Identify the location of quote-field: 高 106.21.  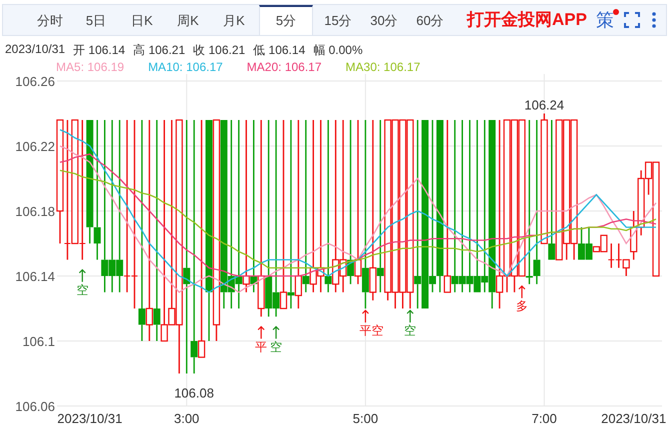
(159, 50).